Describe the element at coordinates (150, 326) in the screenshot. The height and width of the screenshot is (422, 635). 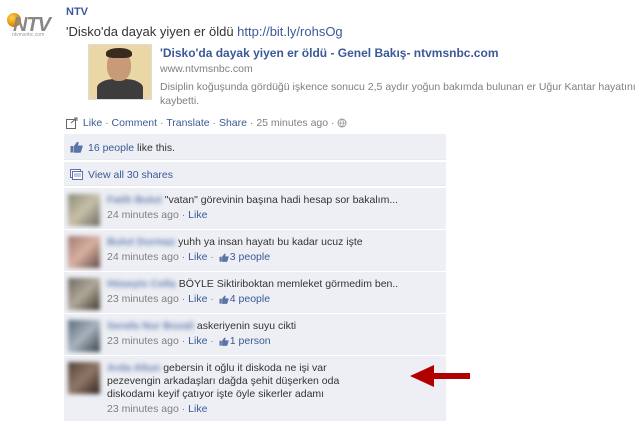
I see `commenter-name: Serafa Nur Bozali` at that location.